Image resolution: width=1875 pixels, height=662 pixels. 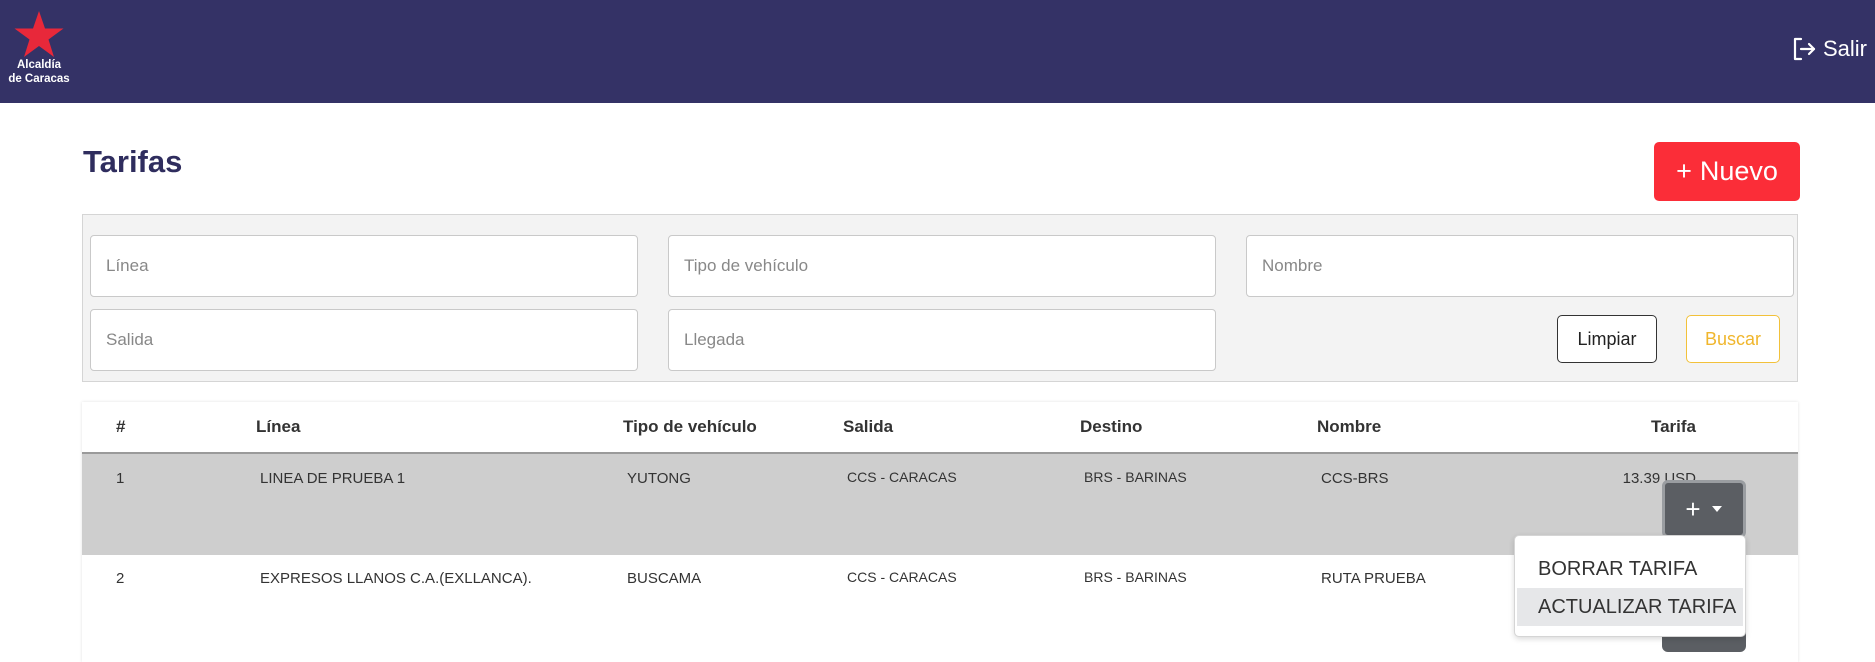 I want to click on nombre-input, so click(x=1520, y=266).